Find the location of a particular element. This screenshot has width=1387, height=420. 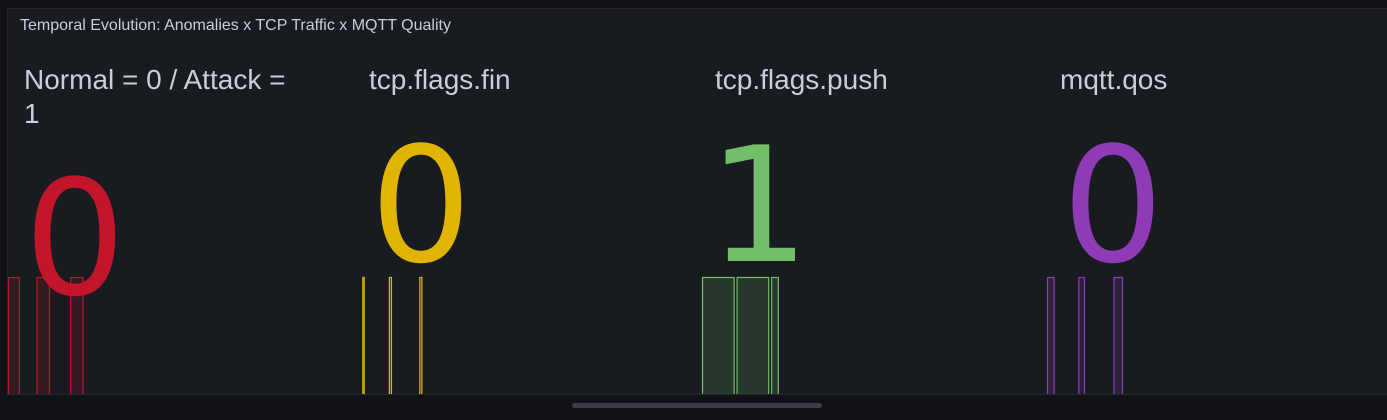

sparkline-tcp-fin is located at coordinates (392, 335).